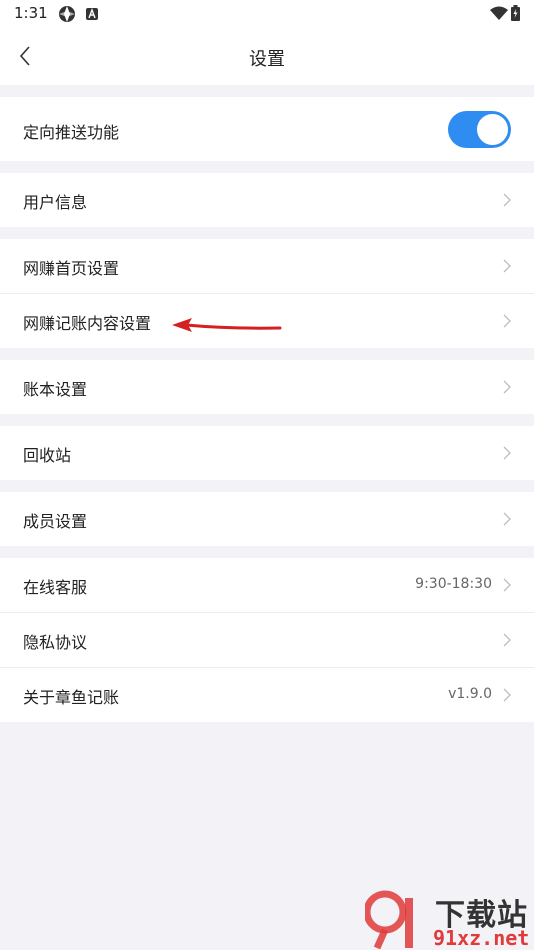 This screenshot has width=534, height=950. Describe the element at coordinates (267, 695) in the screenshot. I see `about-row: 关于章鱼记账 v1.9.0` at that location.